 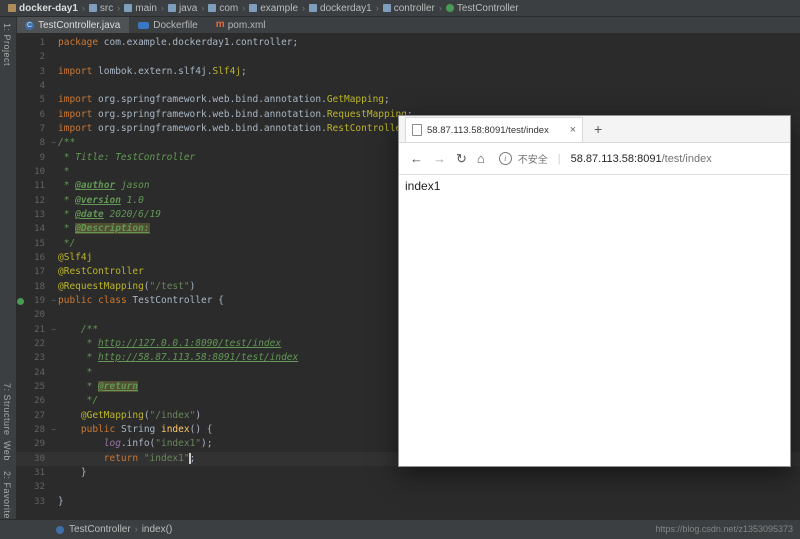 What do you see at coordinates (481, 158) in the screenshot?
I see `home-icon: ⌂` at bounding box center [481, 158].